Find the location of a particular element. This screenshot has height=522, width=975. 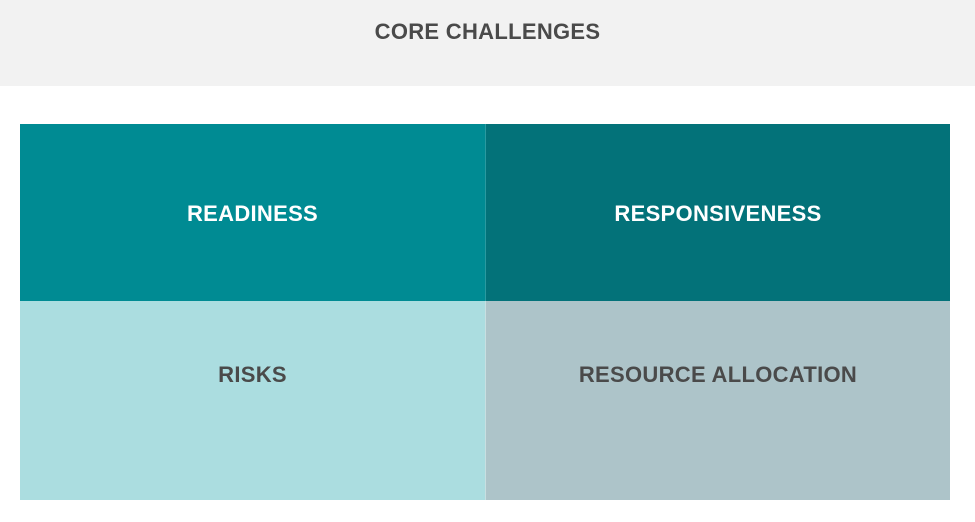

quadrant-label-responsiveness: RESPONSIVENESS is located at coordinates (718, 213).